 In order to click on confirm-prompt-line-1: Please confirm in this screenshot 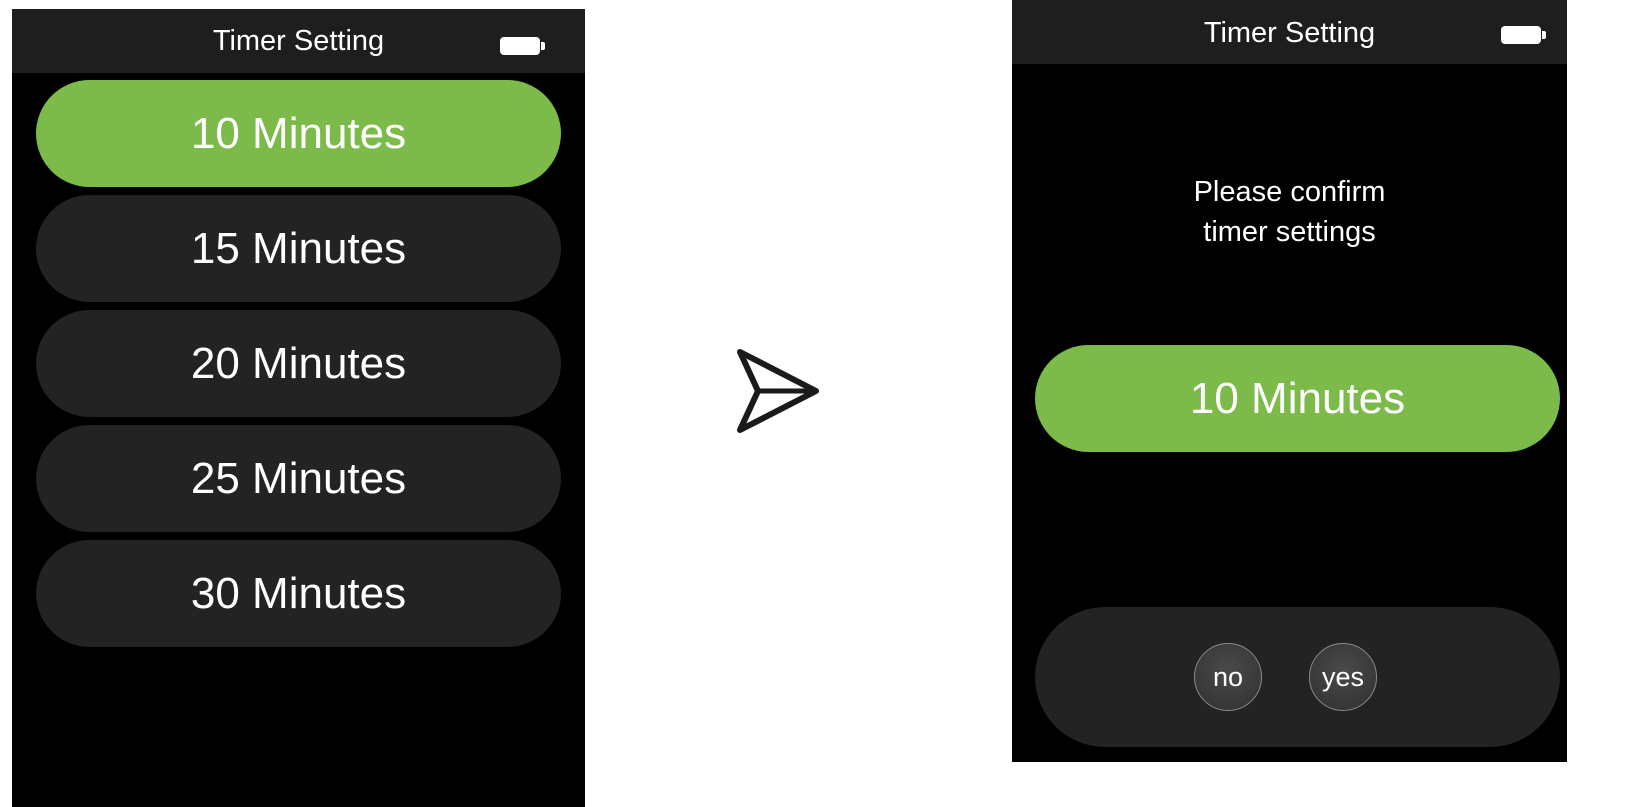, I will do `click(1289, 192)`.